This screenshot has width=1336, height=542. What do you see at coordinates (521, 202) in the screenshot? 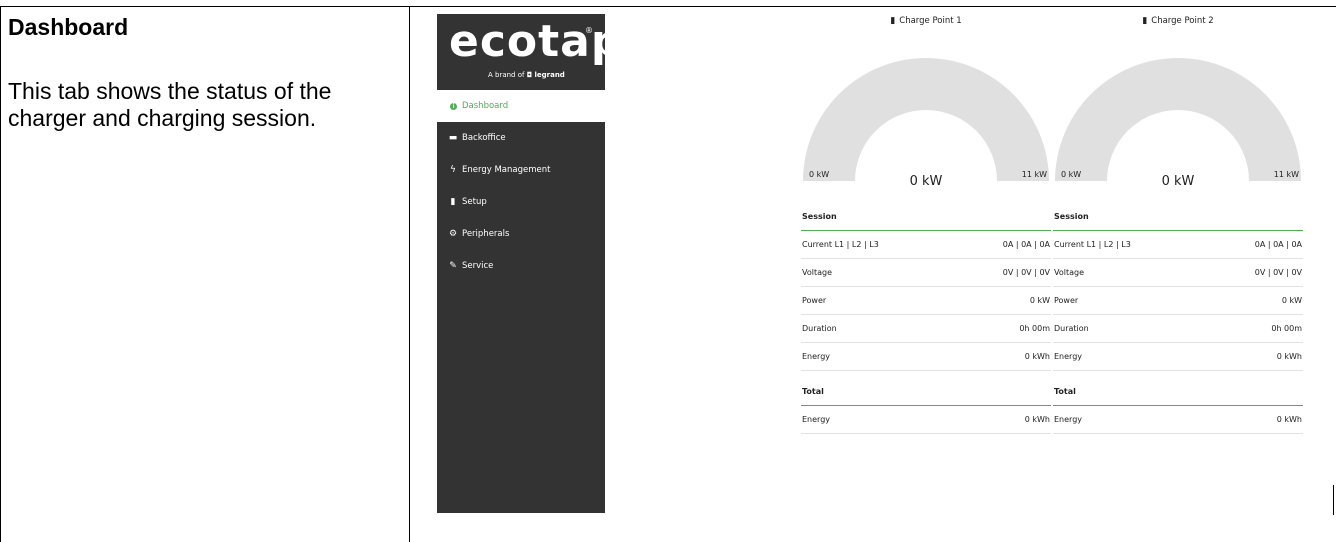
I see `sidebar-item-setup: ▮ Setup` at bounding box center [521, 202].